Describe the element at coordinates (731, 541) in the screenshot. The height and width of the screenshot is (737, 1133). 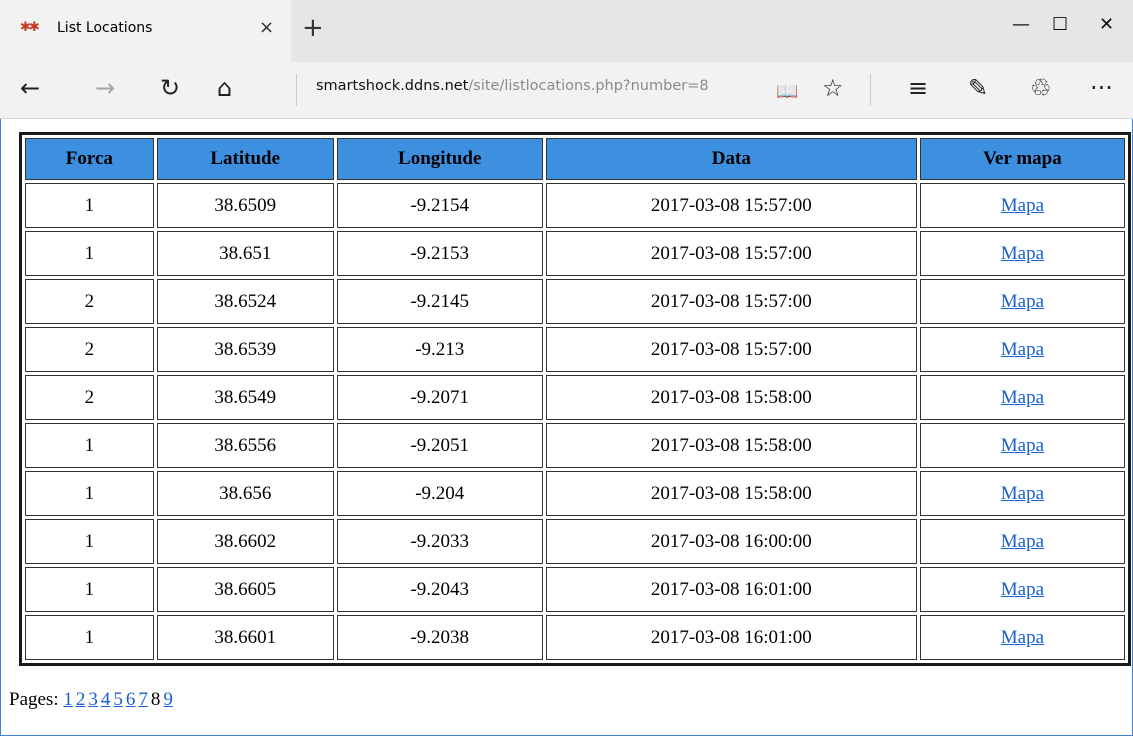
I see `cell-data: 2017-03-08 16:00:00` at that location.